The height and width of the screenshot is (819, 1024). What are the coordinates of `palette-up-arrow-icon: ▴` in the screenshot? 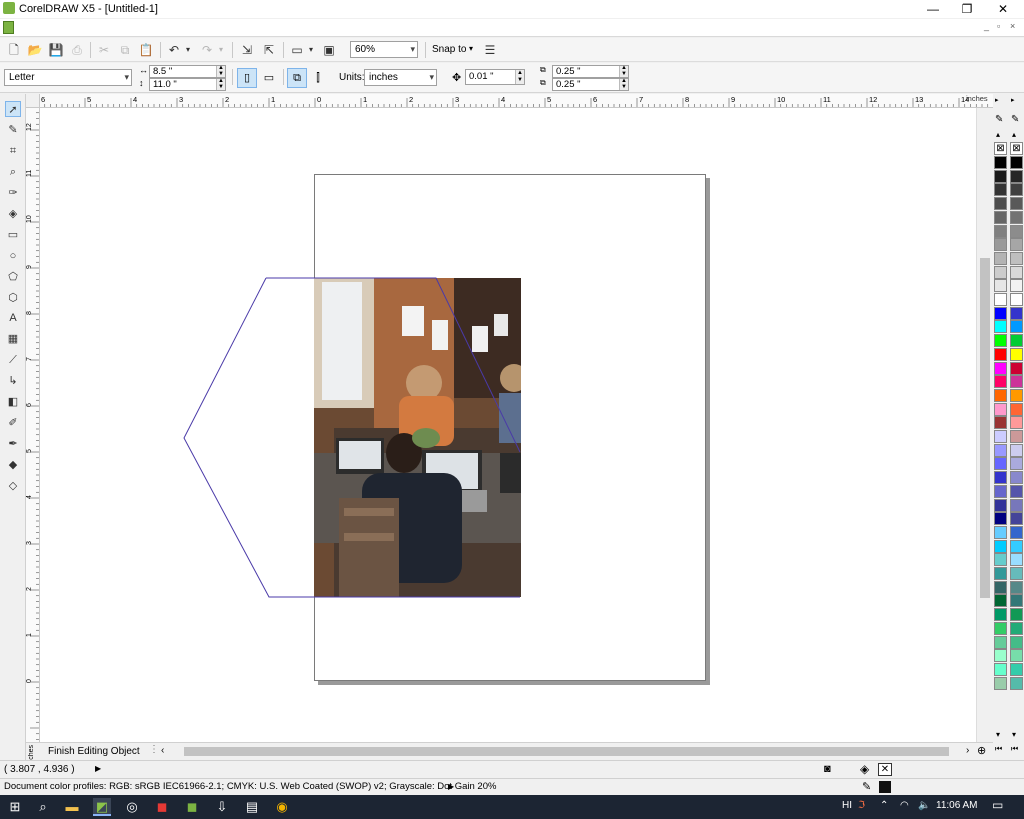 It's located at (998, 134).